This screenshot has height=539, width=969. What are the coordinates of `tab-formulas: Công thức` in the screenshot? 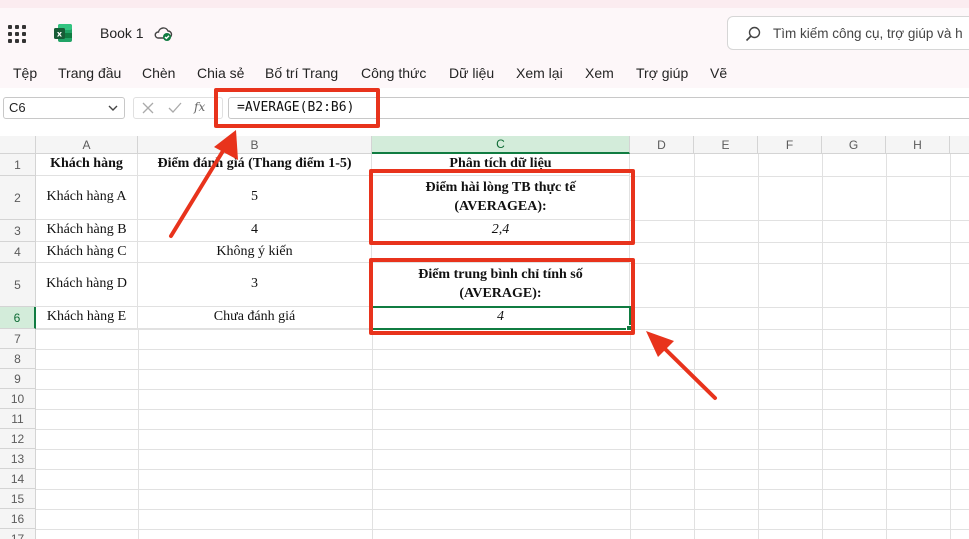 It's located at (393, 73).